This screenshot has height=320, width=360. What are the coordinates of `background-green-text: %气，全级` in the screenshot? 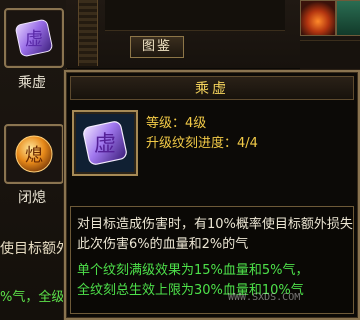 It's located at (32, 297).